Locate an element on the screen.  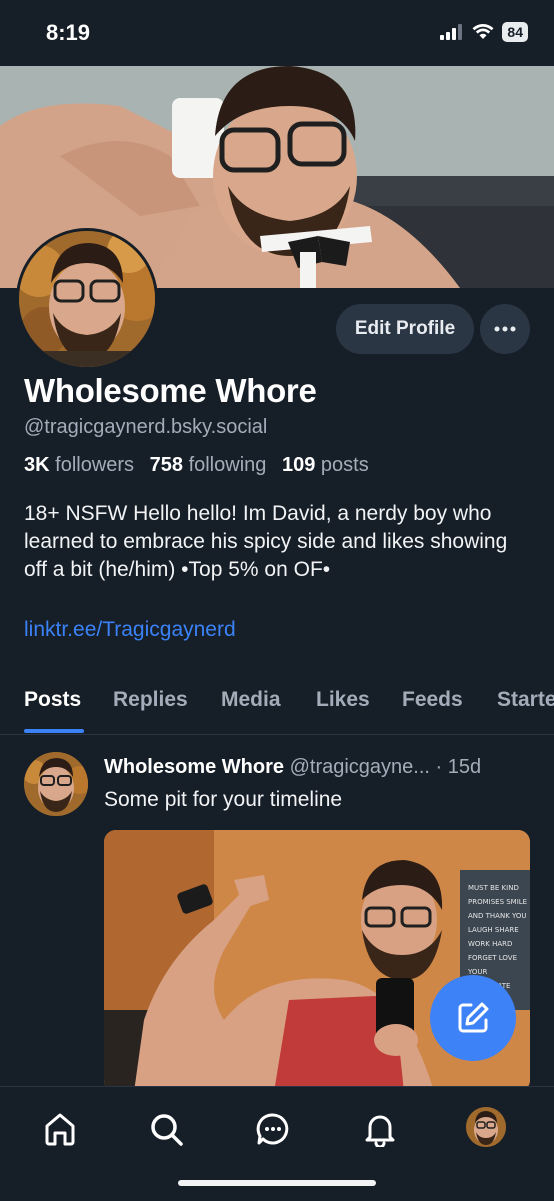
compose-icon is located at coordinates (473, 1017).